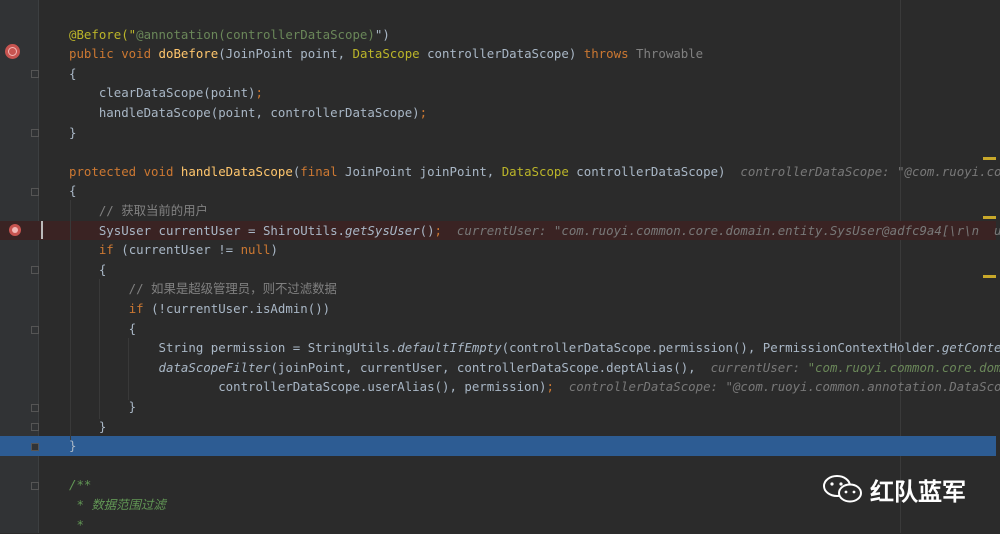  What do you see at coordinates (180, 249) in the screenshot?
I see `code-token: (currentUser !=` at bounding box center [180, 249].